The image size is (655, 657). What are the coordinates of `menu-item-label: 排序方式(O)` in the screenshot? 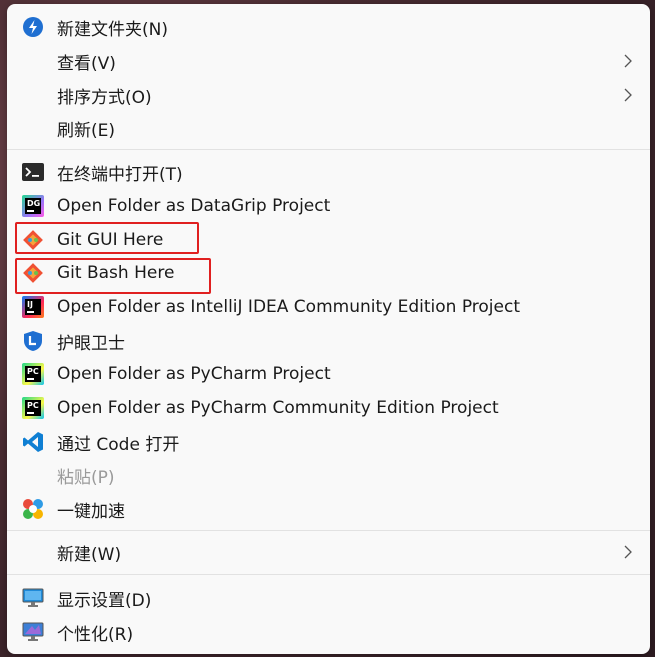 It's located at (104, 97).